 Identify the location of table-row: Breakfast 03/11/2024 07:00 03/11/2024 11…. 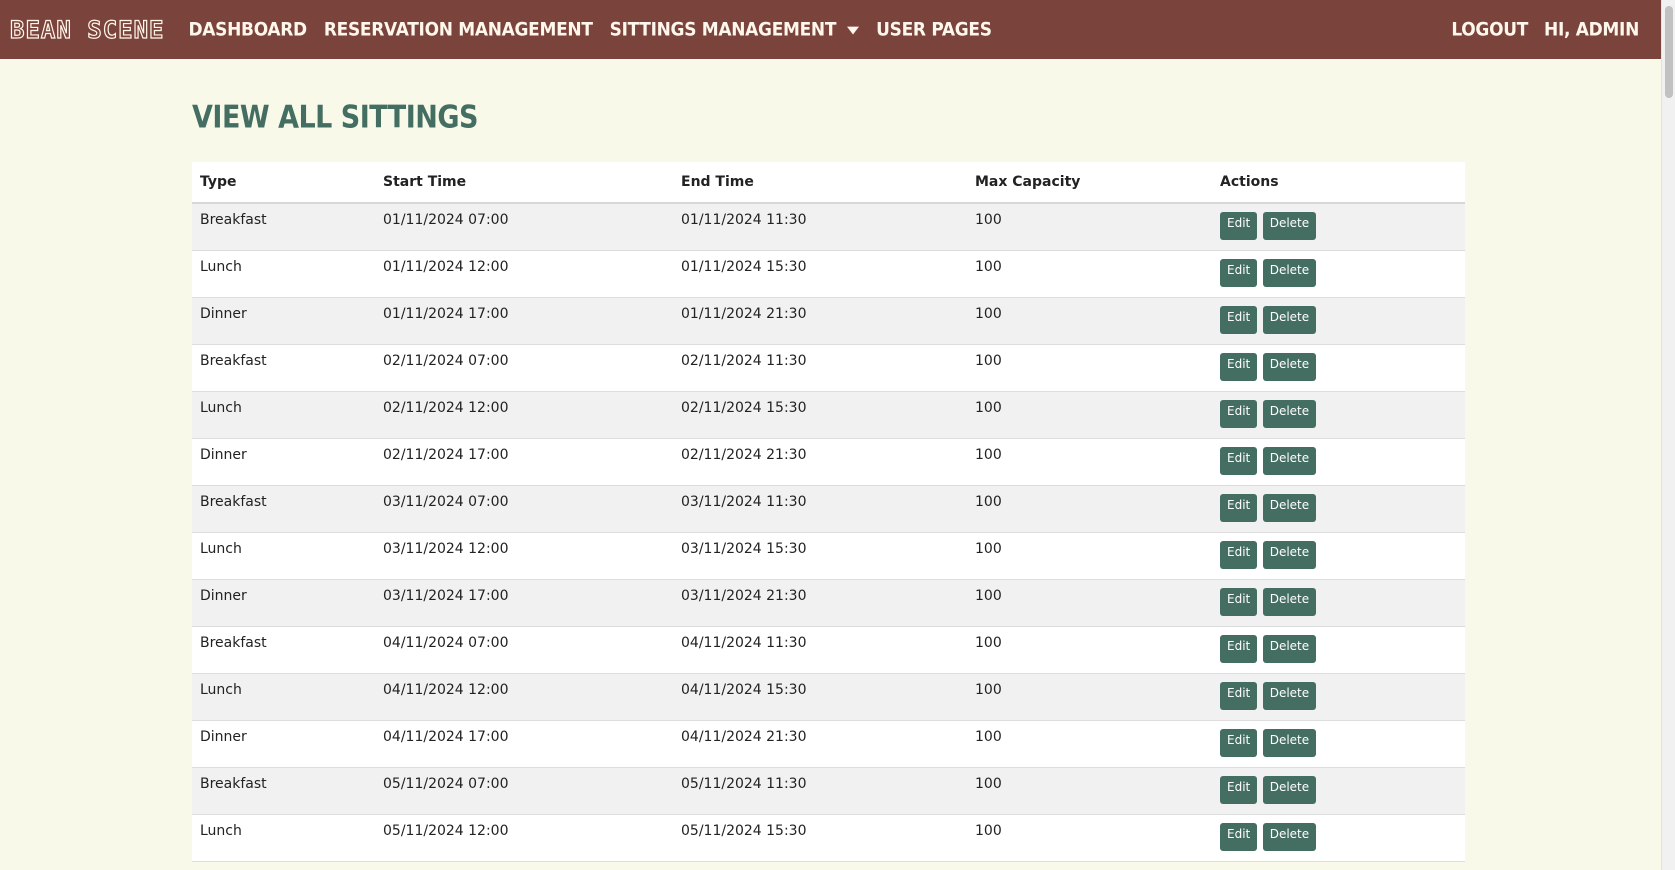
(828, 509).